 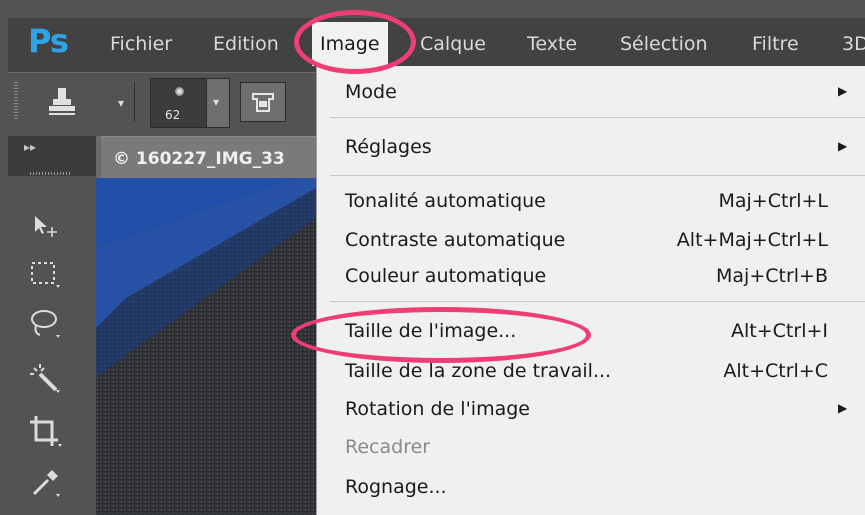 I want to click on marquee-tool-icon, so click(x=44, y=273).